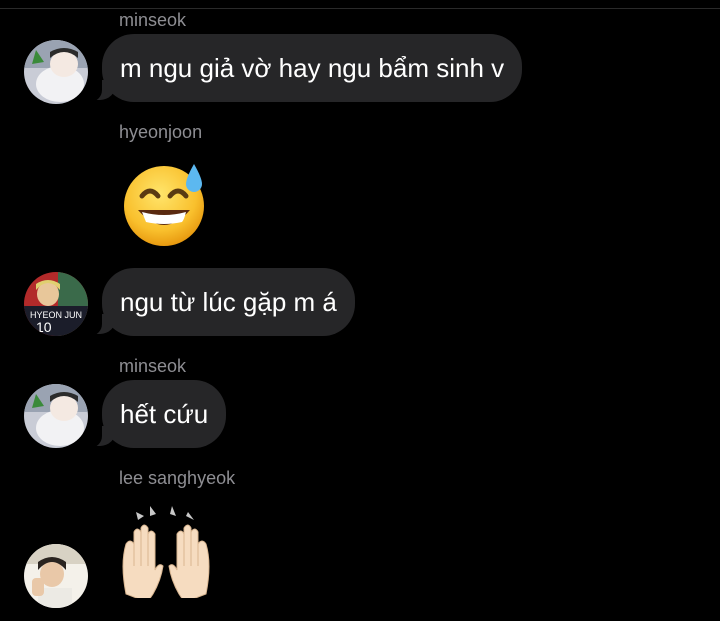  What do you see at coordinates (177, 478) in the screenshot?
I see `sender-name: lee sanghyeok` at bounding box center [177, 478].